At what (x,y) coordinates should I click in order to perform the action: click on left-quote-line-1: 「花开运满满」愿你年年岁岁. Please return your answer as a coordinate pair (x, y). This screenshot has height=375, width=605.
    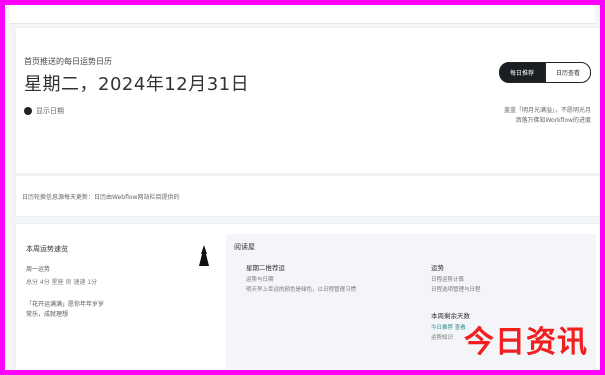
    Looking at the image, I should click on (65, 304).